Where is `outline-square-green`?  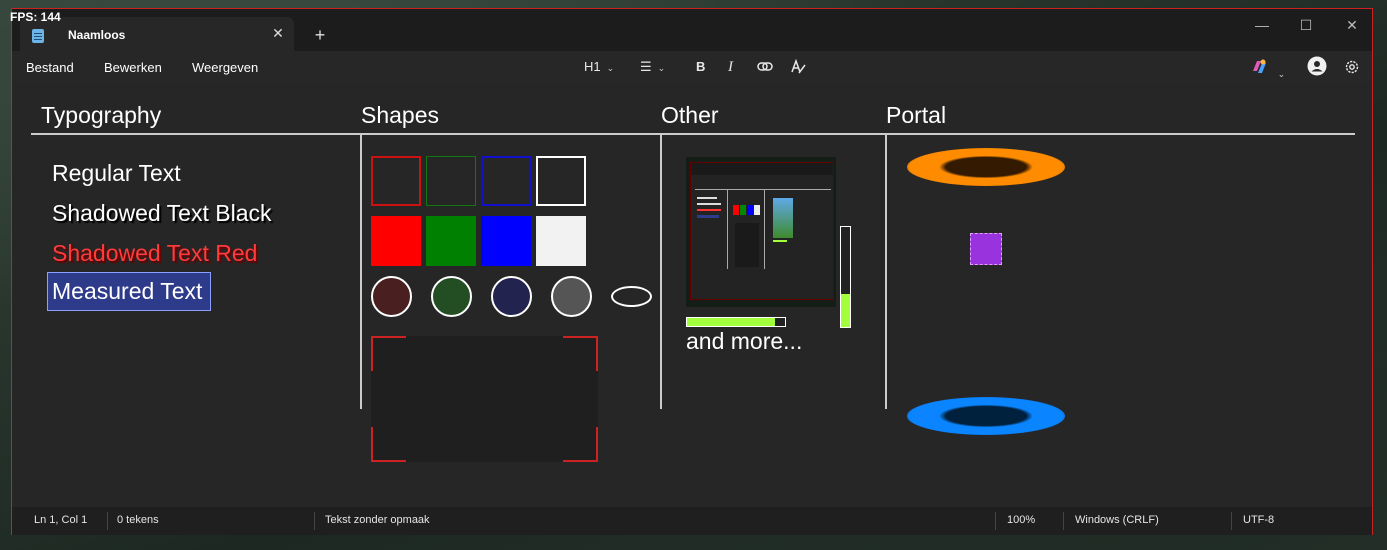 outline-square-green is located at coordinates (451, 181).